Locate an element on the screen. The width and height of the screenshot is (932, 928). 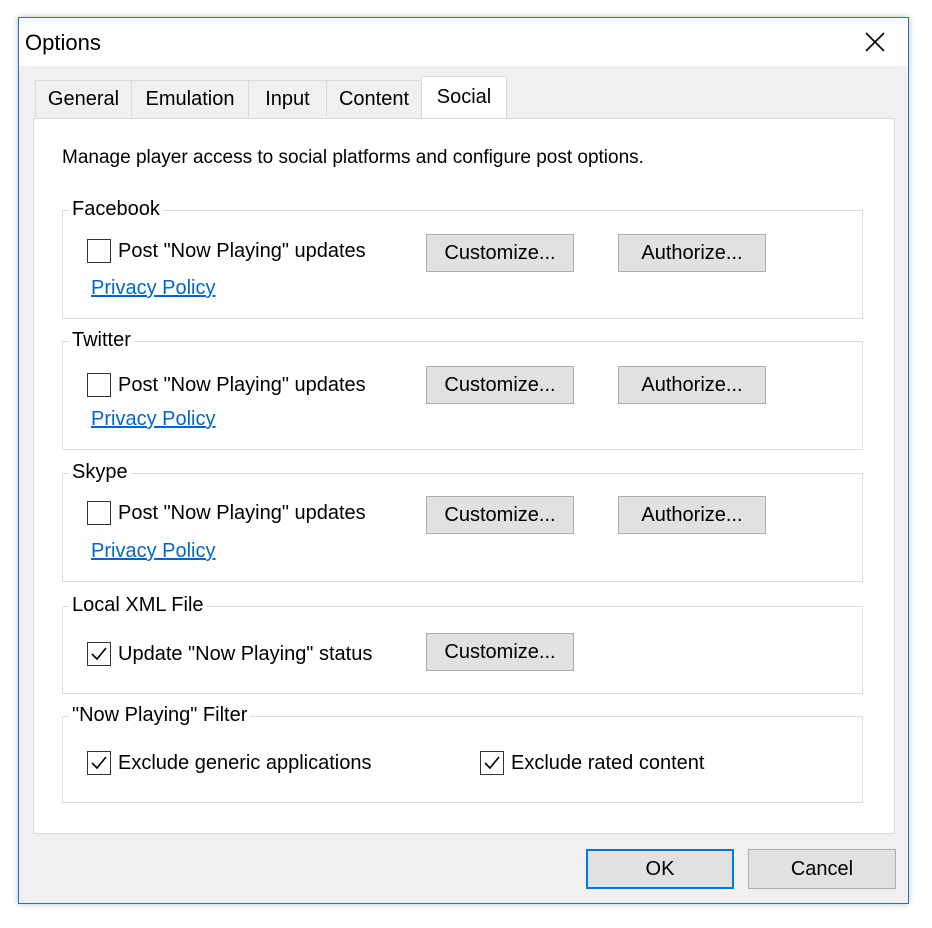
twitter-privacy-link: Privacy Policy is located at coordinates (153, 419).